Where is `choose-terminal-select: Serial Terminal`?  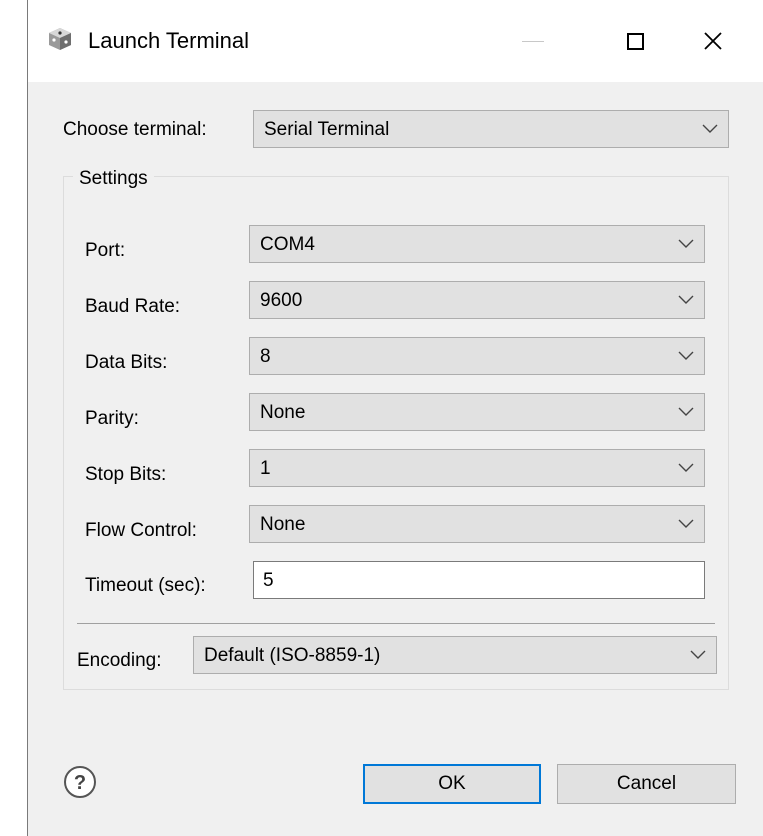
choose-terminal-select: Serial Terminal is located at coordinates (491, 129).